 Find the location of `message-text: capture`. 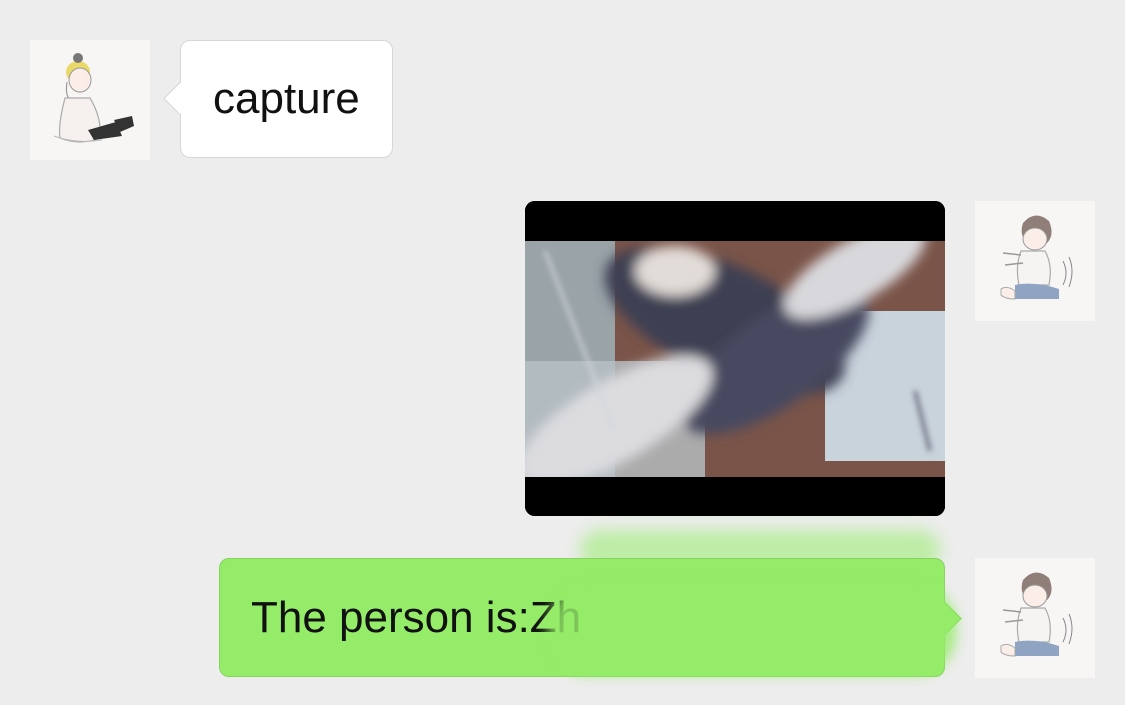

message-text: capture is located at coordinates (286, 98).